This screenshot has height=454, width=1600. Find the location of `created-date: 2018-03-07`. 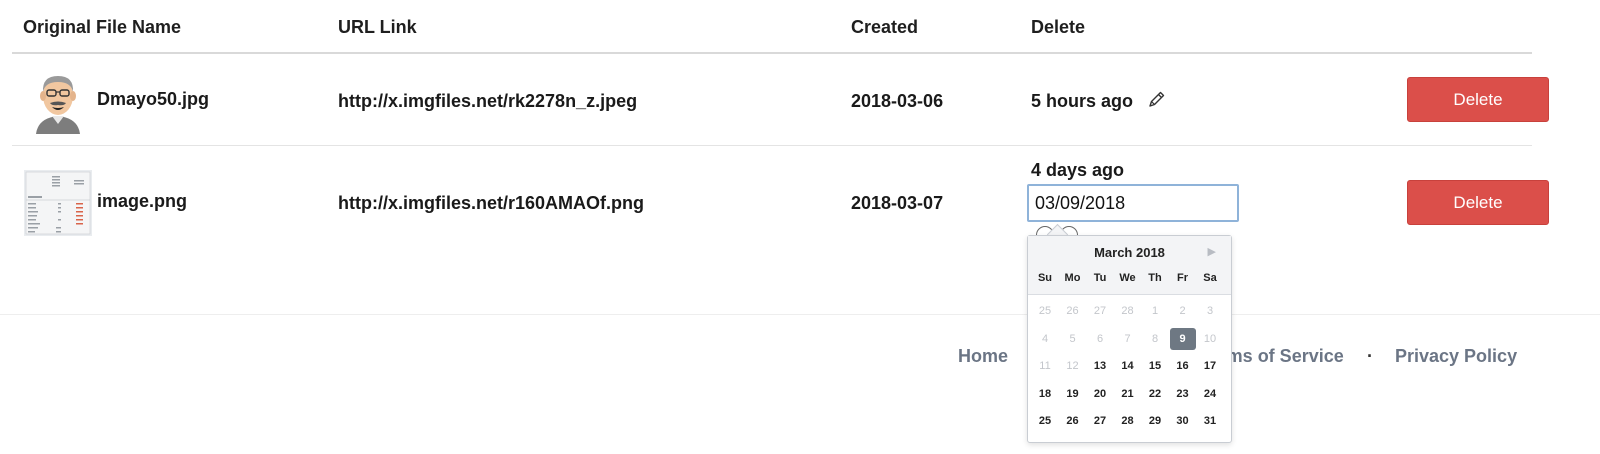

created-date: 2018-03-07 is located at coordinates (897, 203).